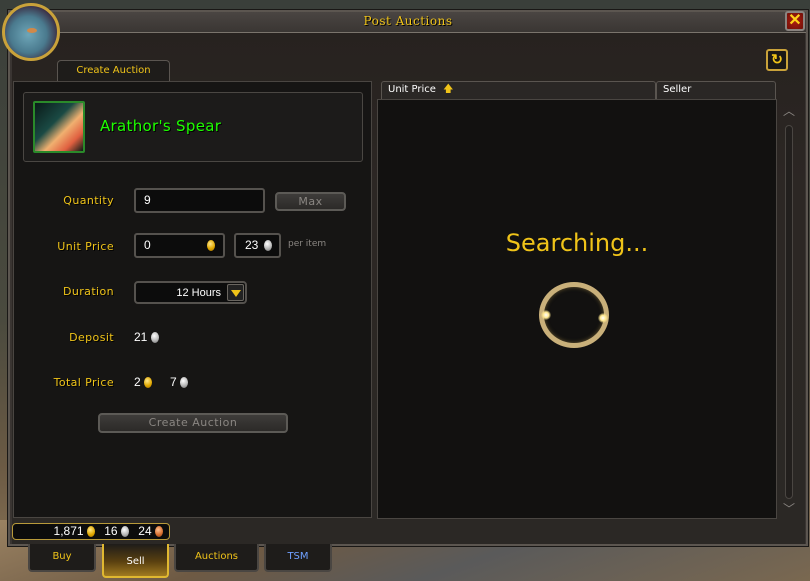  What do you see at coordinates (235, 292) in the screenshot?
I see `chevron-down-icon` at bounding box center [235, 292].